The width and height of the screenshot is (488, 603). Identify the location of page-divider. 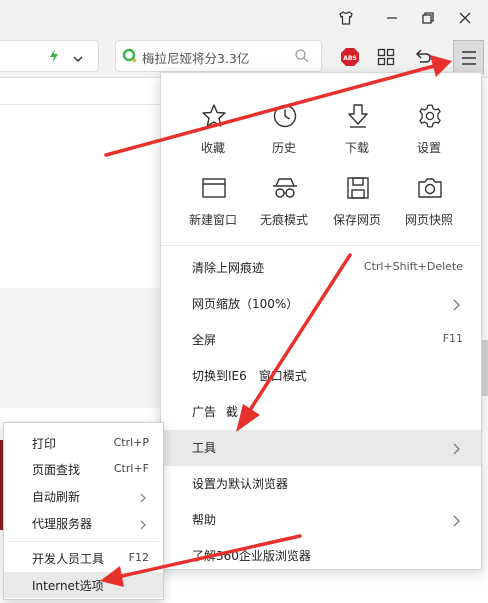
(80, 104).